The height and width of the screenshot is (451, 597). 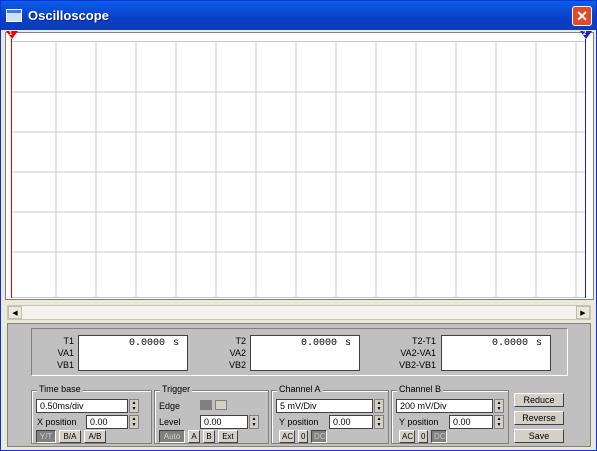 I want to click on label-va2: VA2, so click(x=237, y=353).